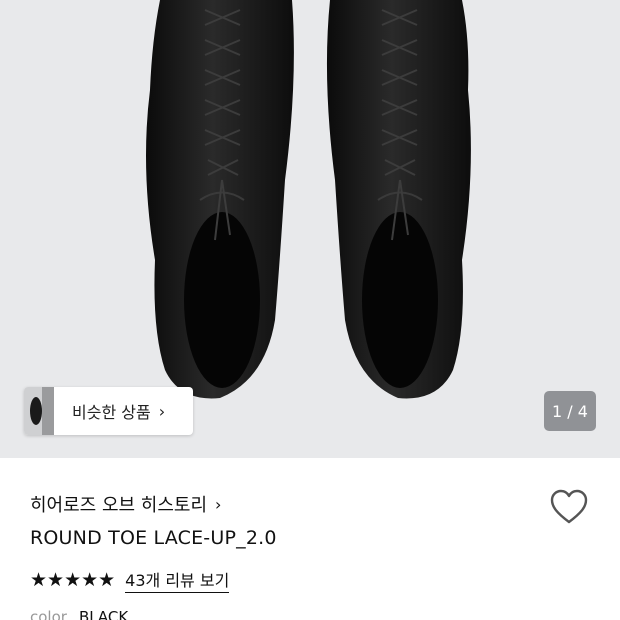 The width and height of the screenshot is (620, 620). Describe the element at coordinates (111, 412) in the screenshot. I see `similar-products-label: 비슷한 상품` at that location.